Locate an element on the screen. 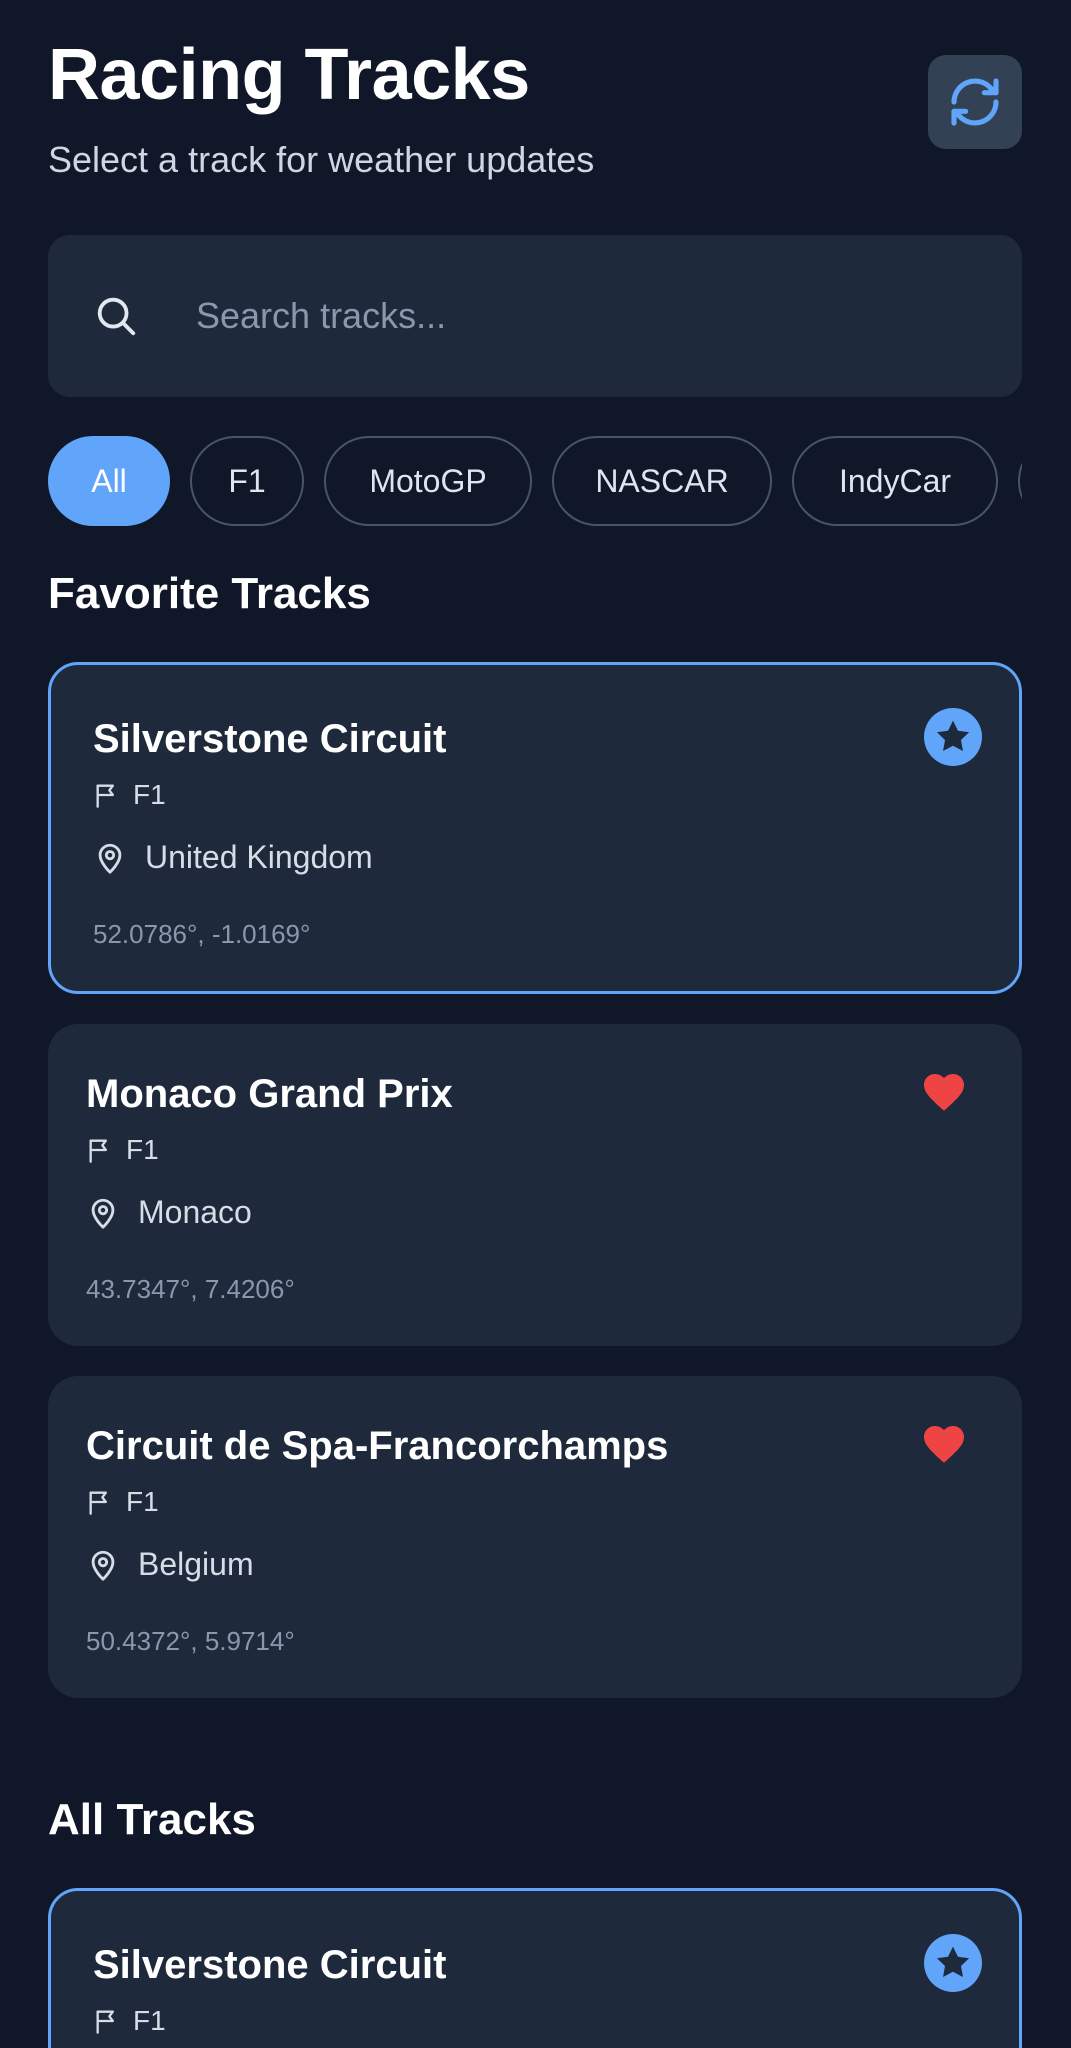 The height and width of the screenshot is (2048, 1071). track-location-row: United Kingdom is located at coordinates (233, 857).